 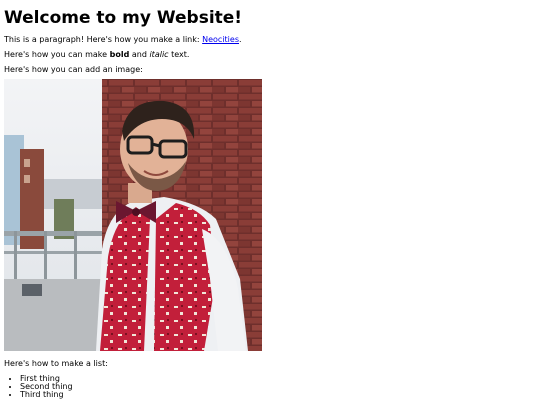 What do you see at coordinates (56, 363) in the screenshot?
I see `paragraph-list-intro: Here's how to make a list:` at bounding box center [56, 363].